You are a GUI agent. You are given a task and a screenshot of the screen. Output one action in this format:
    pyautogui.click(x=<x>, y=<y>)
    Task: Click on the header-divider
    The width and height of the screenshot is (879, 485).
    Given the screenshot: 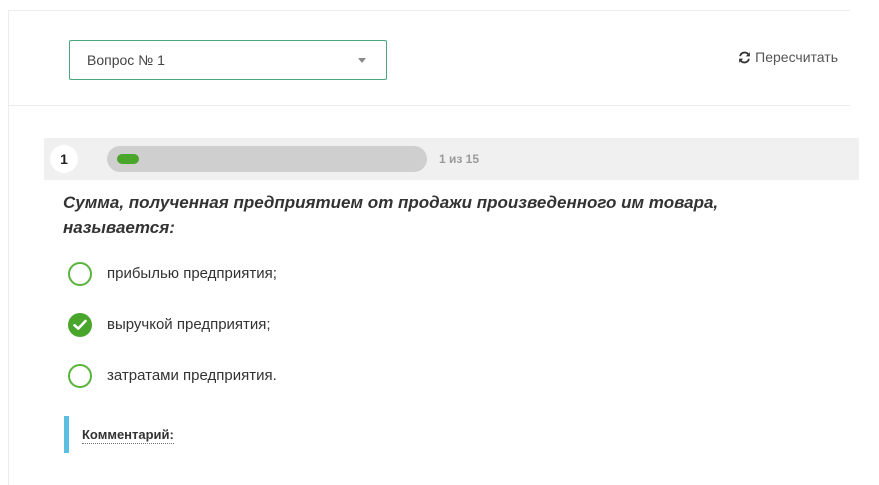 What is the action you would take?
    pyautogui.click(x=429, y=105)
    